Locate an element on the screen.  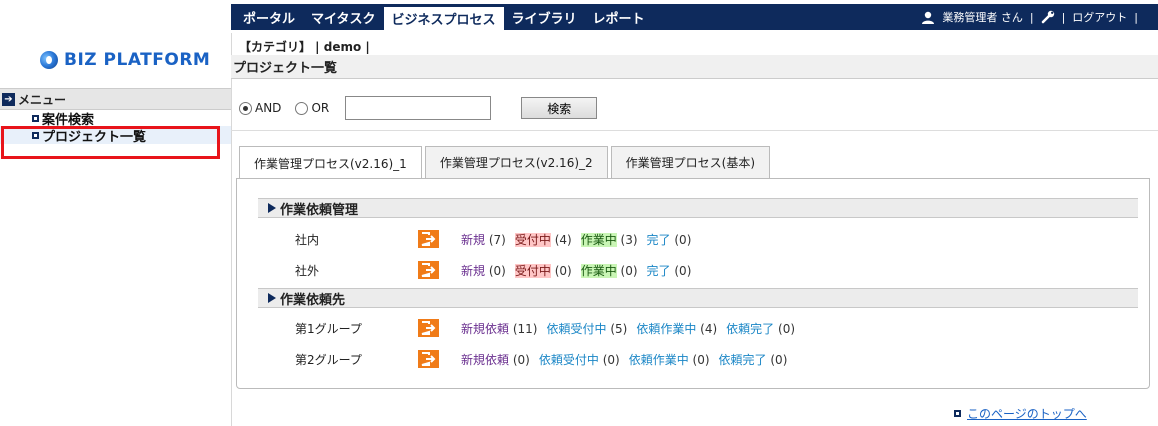
search-button: 検索 is located at coordinates (559, 108).